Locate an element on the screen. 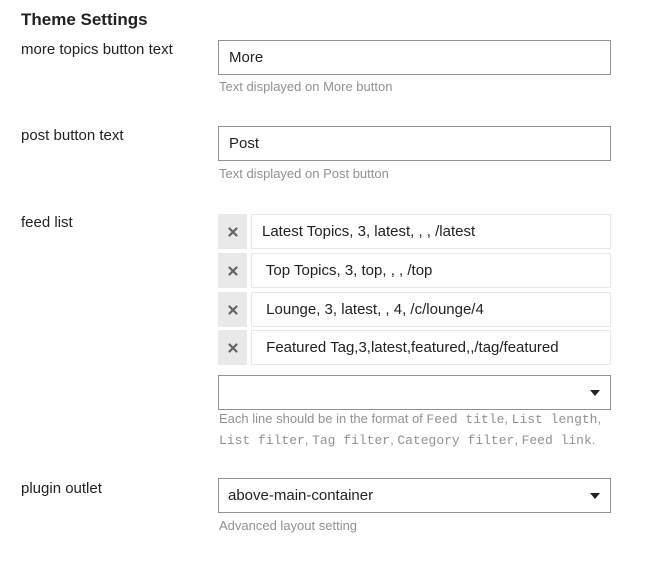 The width and height of the screenshot is (646, 561). format-end: . is located at coordinates (593, 439).